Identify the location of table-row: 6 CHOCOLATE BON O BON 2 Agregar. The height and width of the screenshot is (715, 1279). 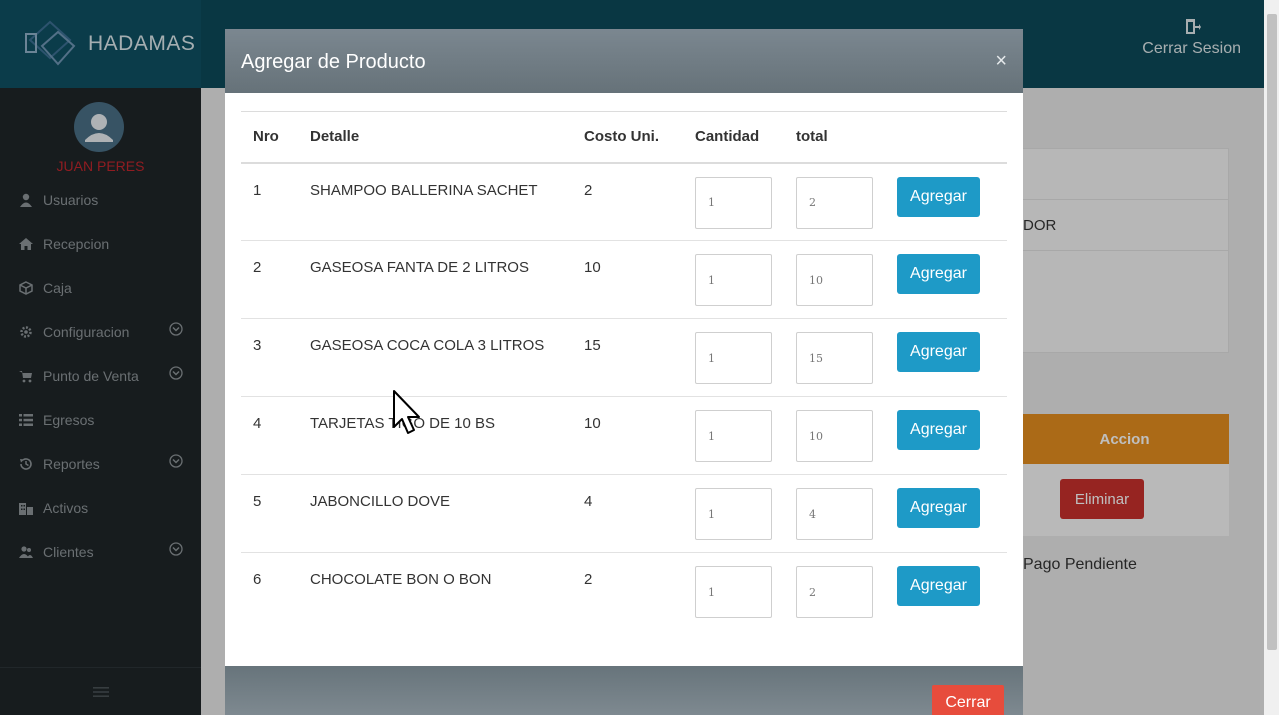
(624, 592).